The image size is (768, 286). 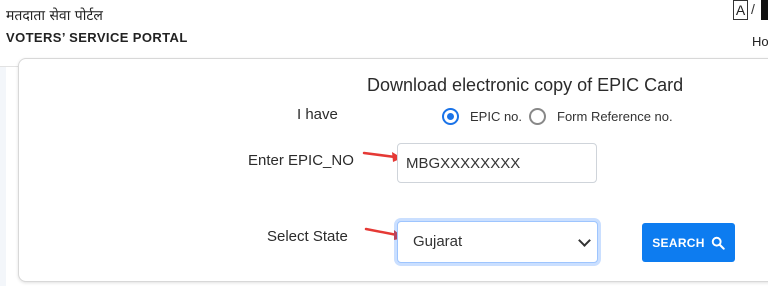 What do you see at coordinates (764, 10) in the screenshot?
I see `contrast-toggle` at bounding box center [764, 10].